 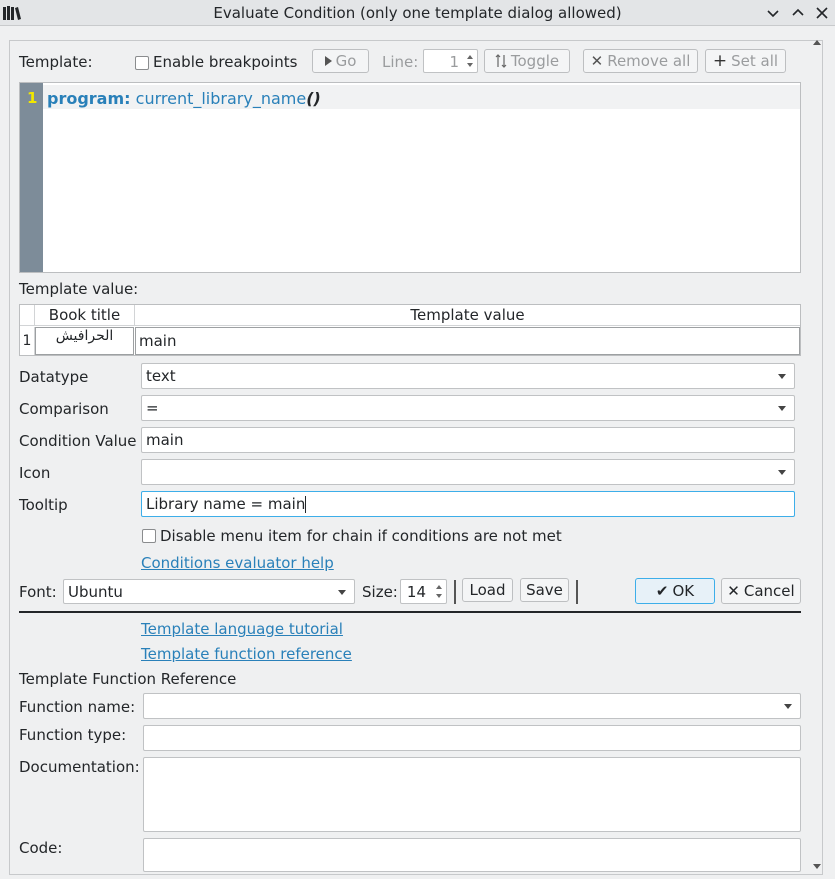 What do you see at coordinates (468, 472) in the screenshot?
I see `icon-select` at bounding box center [468, 472].